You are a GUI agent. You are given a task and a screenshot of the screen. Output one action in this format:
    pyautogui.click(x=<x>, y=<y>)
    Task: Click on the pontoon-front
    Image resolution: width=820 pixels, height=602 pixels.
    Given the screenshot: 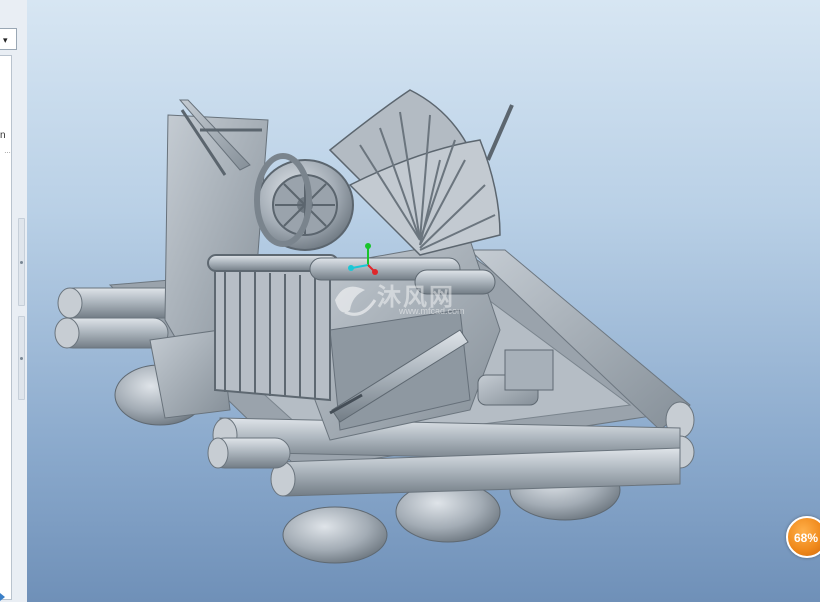 What is the action you would take?
    pyautogui.click(x=444, y=457)
    